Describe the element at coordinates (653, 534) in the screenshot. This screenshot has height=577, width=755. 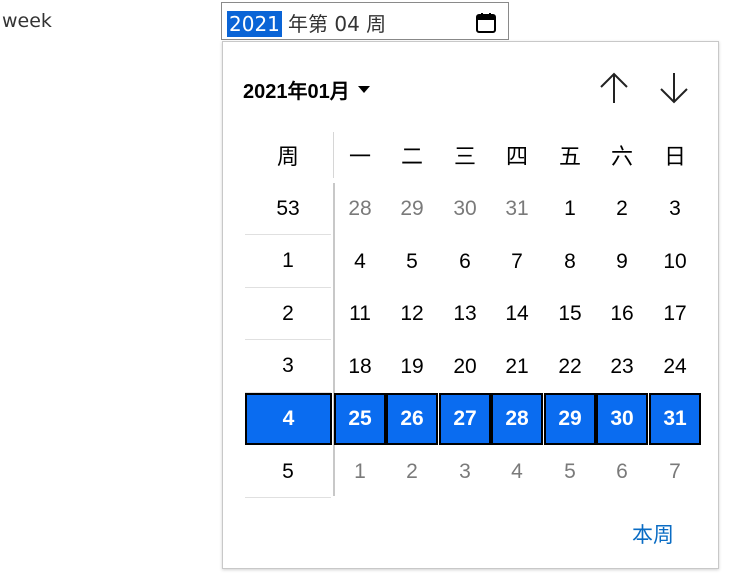
I see `this-week-button: 本周` at that location.